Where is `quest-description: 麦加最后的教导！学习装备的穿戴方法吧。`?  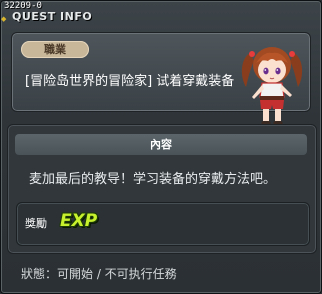 quest-description: 麦加最后的教导！学习装备的穿戴方法吧。 is located at coordinates (153, 179).